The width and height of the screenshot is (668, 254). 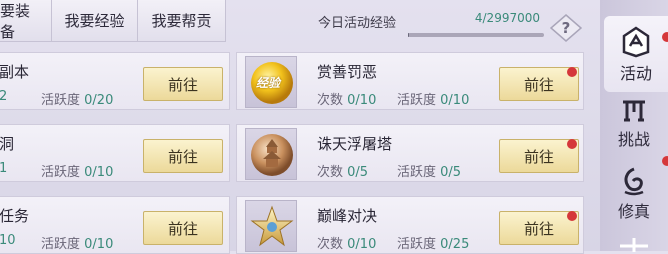 I want to click on activity-card: 洞 1 活跃度 0/10 前往, so click(x=115, y=153).